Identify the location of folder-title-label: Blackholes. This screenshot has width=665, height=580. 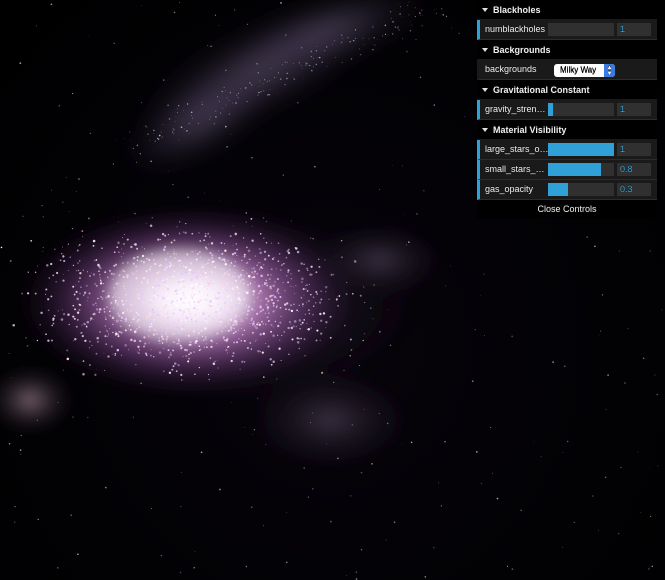
(517, 10).